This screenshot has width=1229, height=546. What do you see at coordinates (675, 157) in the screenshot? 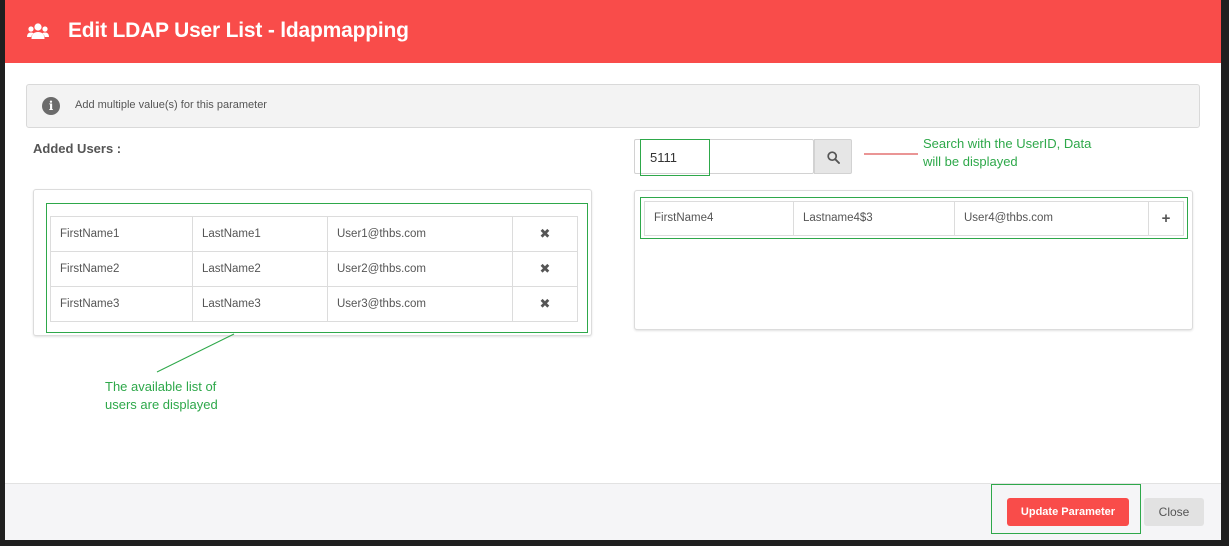
I see `search-input-highlight` at bounding box center [675, 157].